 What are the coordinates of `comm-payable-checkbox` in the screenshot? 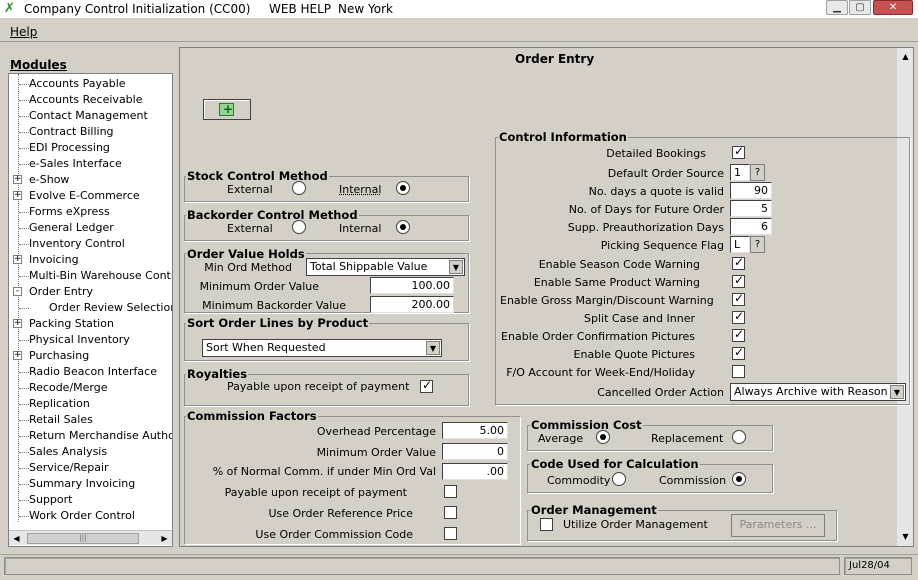 It's located at (450, 491).